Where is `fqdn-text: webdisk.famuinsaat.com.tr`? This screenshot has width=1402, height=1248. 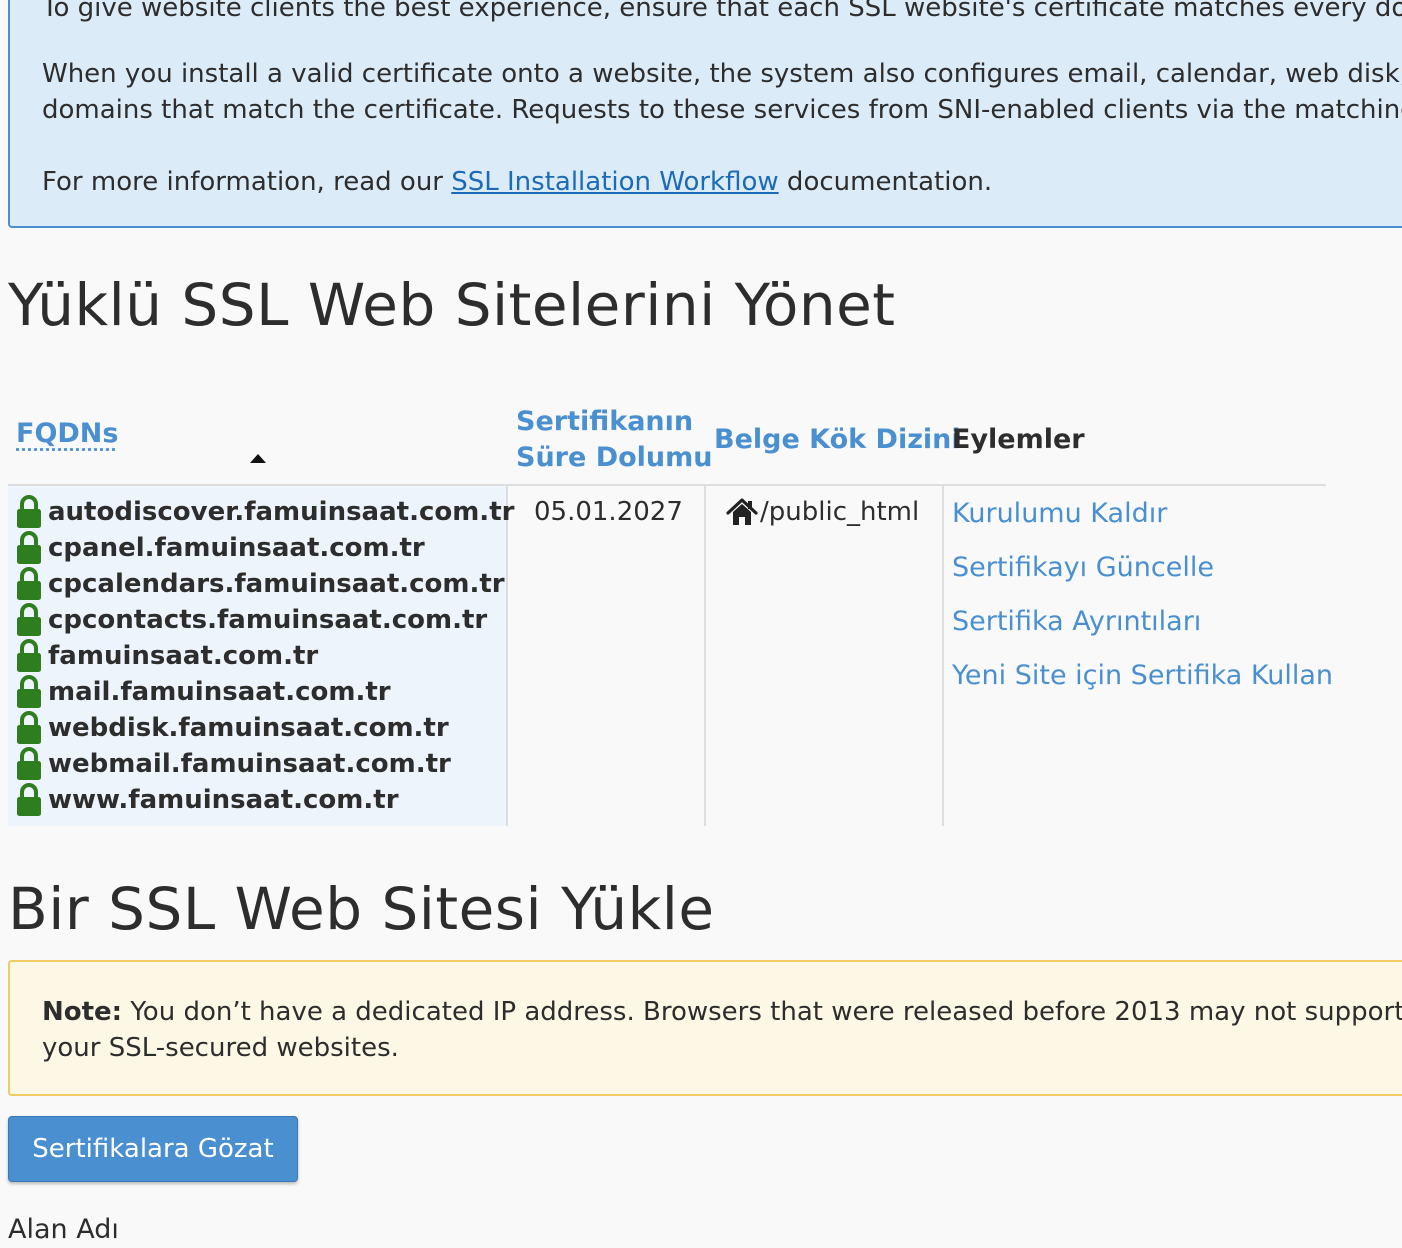
fqdn-text: webdisk.famuinsaat.com.tr is located at coordinates (248, 728).